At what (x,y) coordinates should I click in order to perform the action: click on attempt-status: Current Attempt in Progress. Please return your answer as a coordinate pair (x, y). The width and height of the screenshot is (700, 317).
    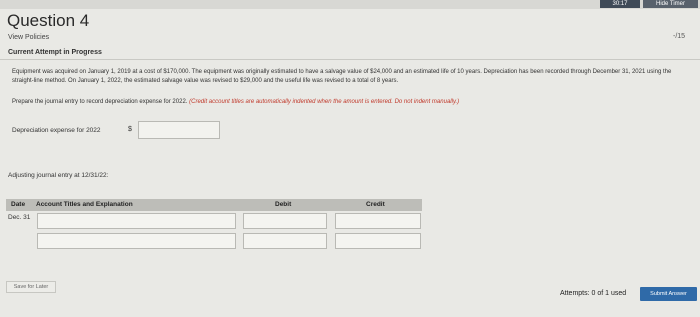
    Looking at the image, I should click on (55, 52).